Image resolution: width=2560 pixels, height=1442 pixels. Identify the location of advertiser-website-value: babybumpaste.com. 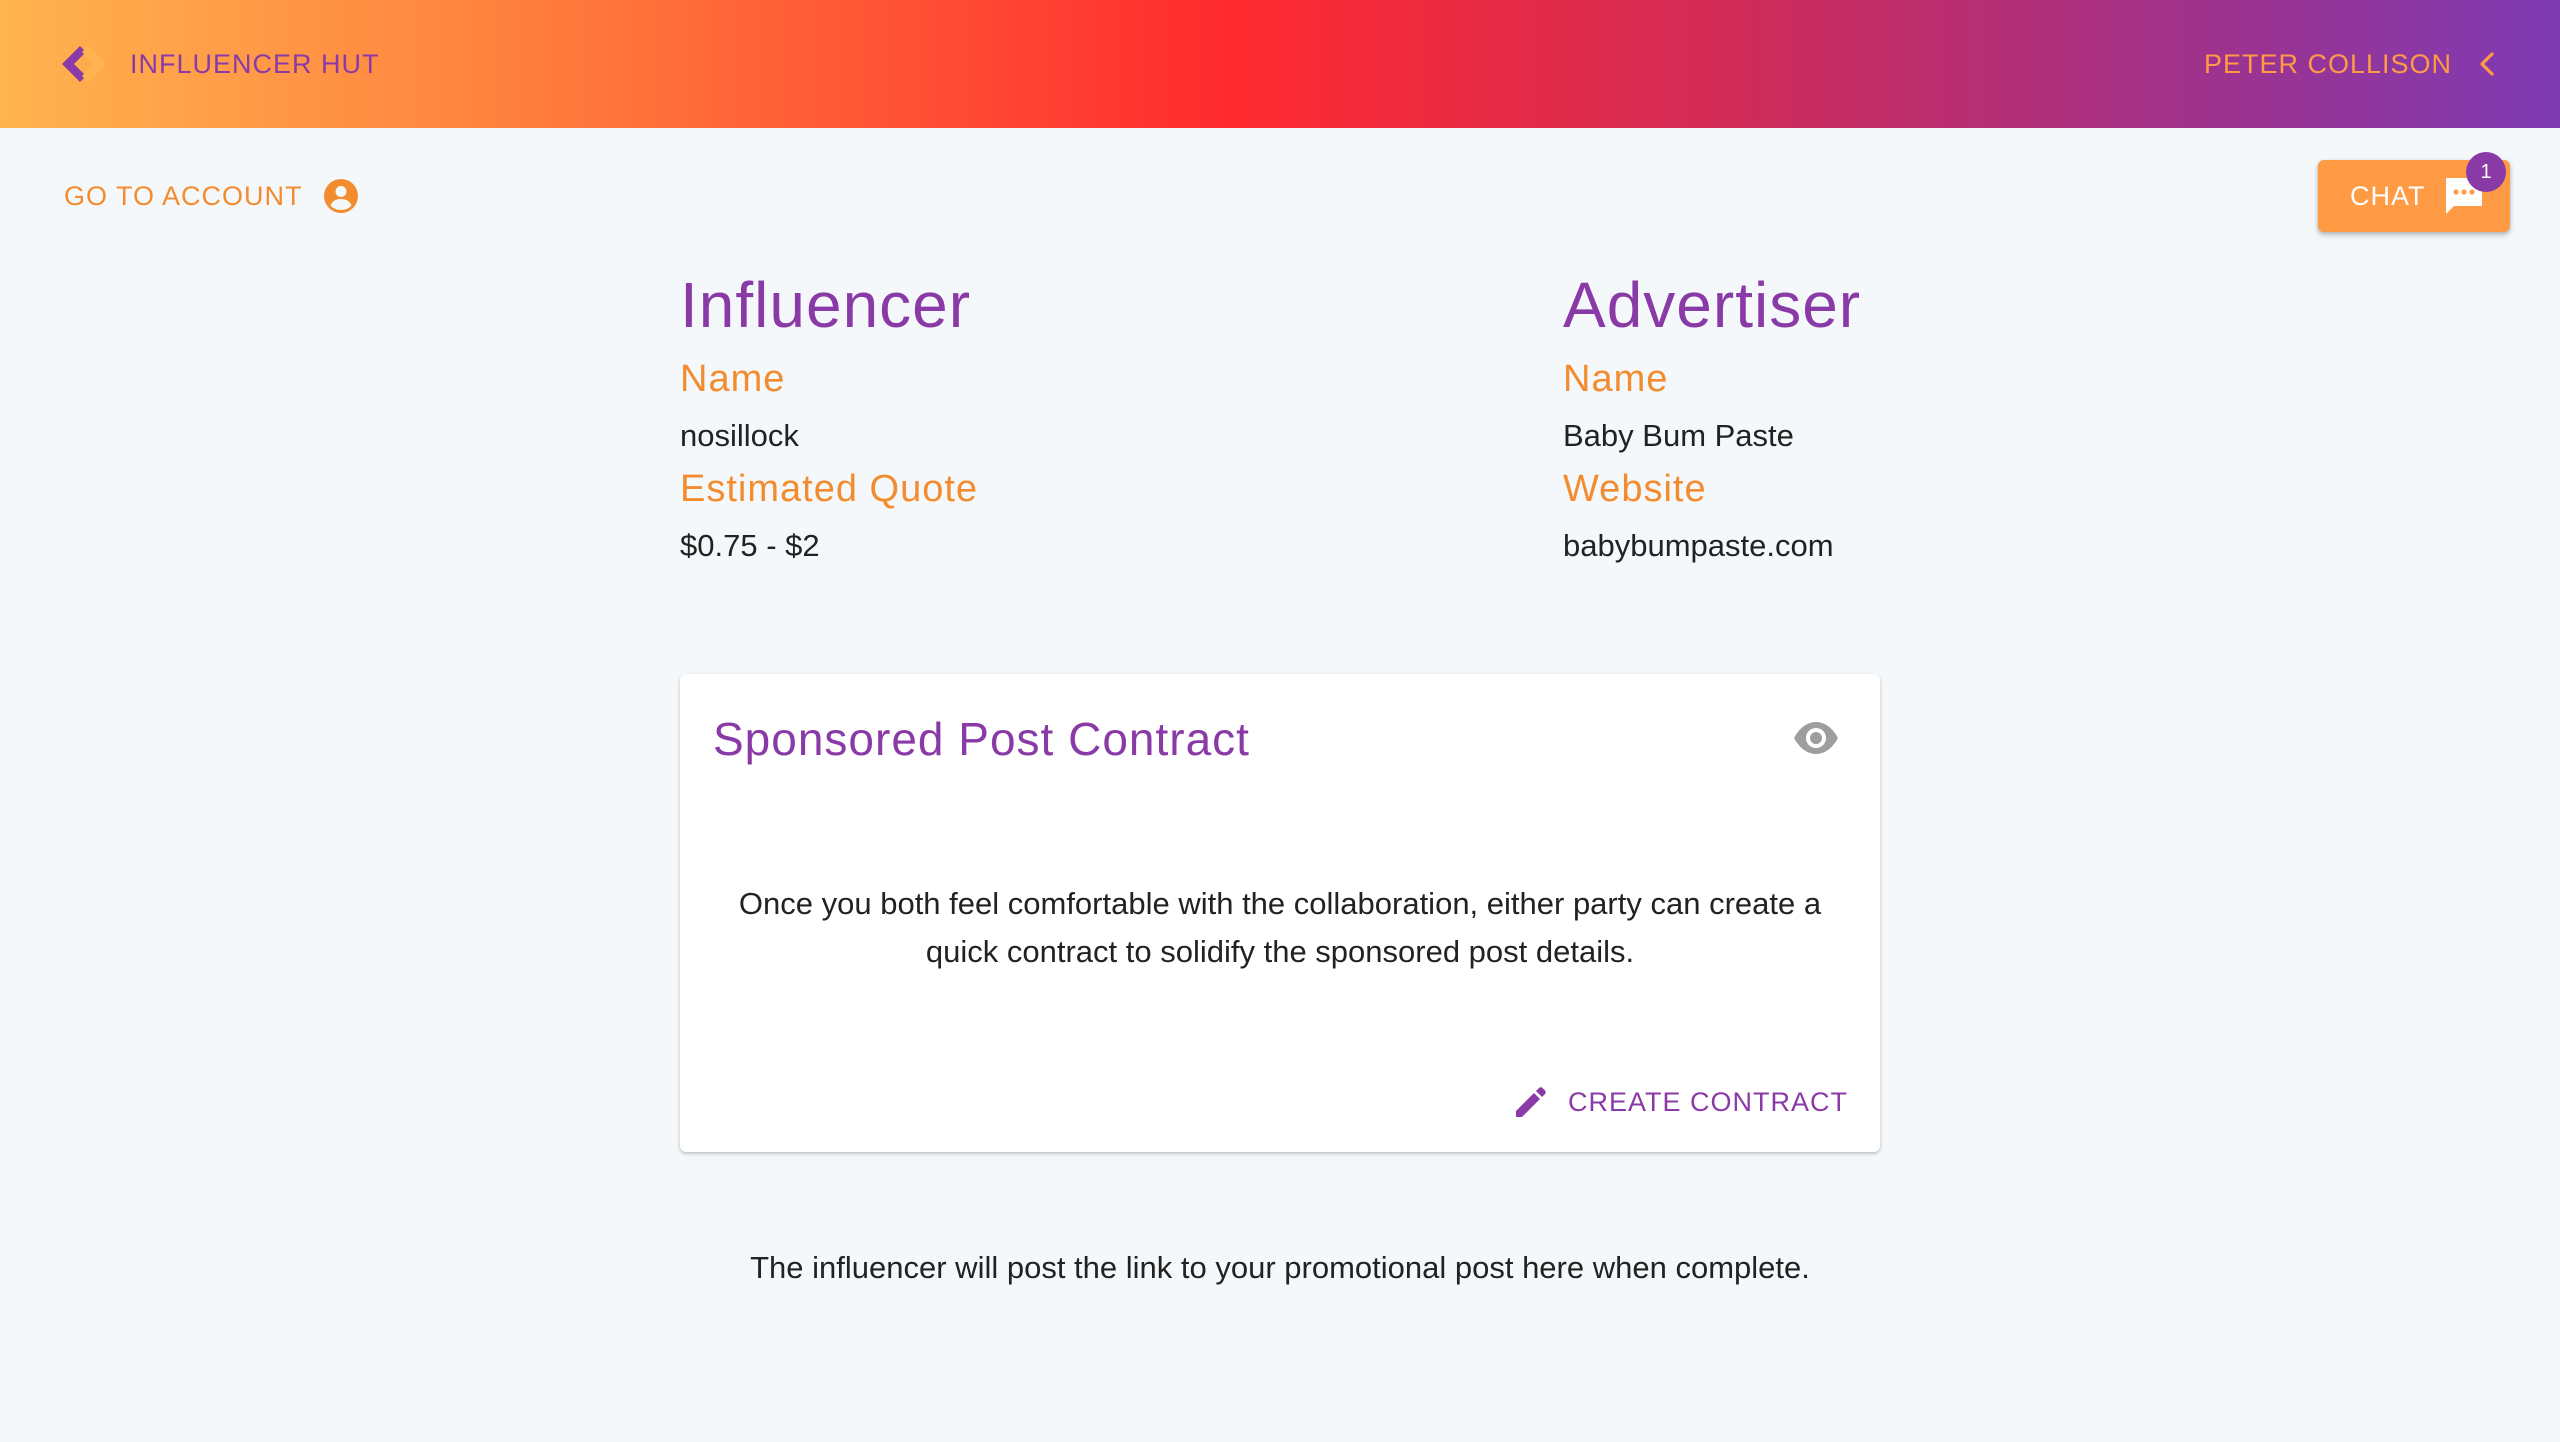
(1698, 545).